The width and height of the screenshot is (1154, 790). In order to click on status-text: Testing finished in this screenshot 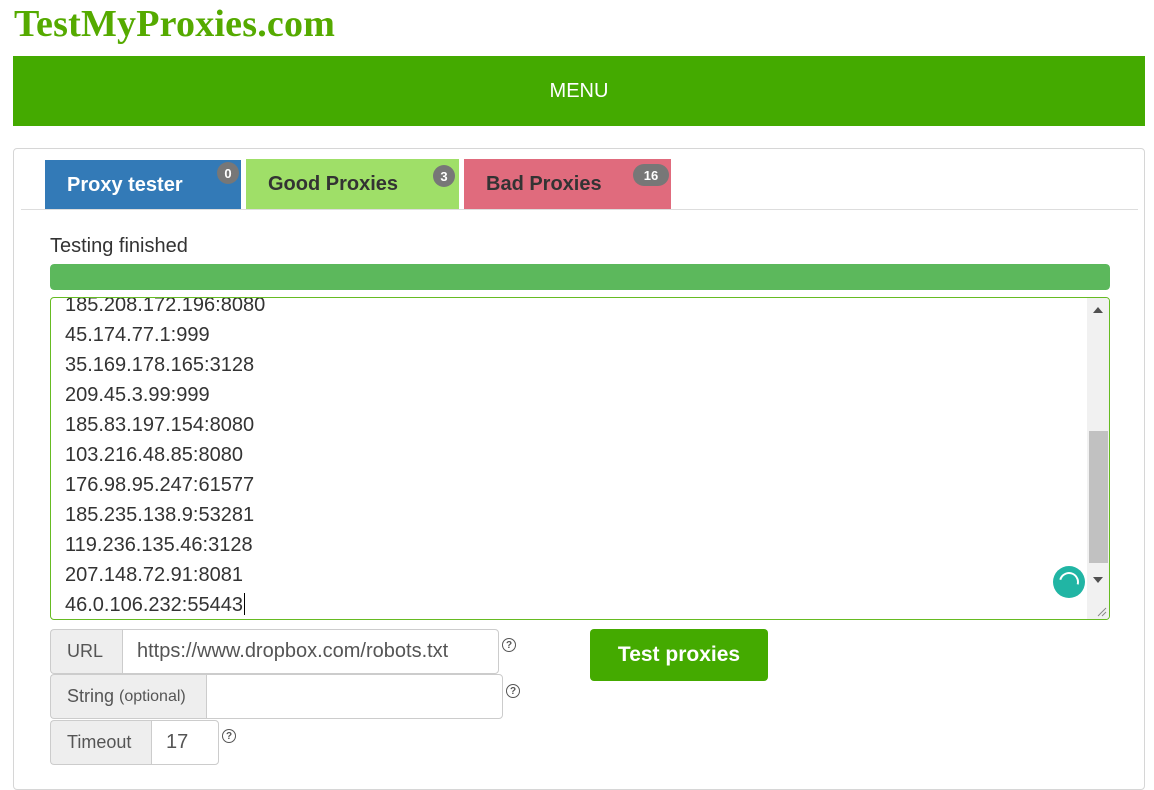, I will do `click(119, 246)`.